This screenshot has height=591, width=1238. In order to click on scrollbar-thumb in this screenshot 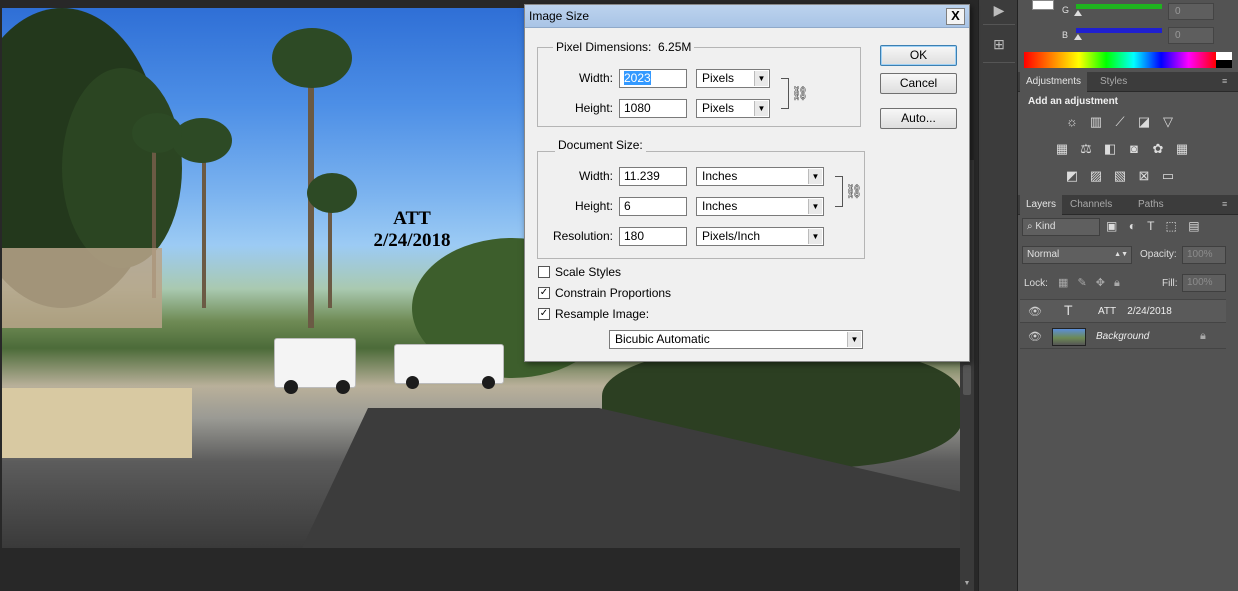, I will do `click(967, 380)`.